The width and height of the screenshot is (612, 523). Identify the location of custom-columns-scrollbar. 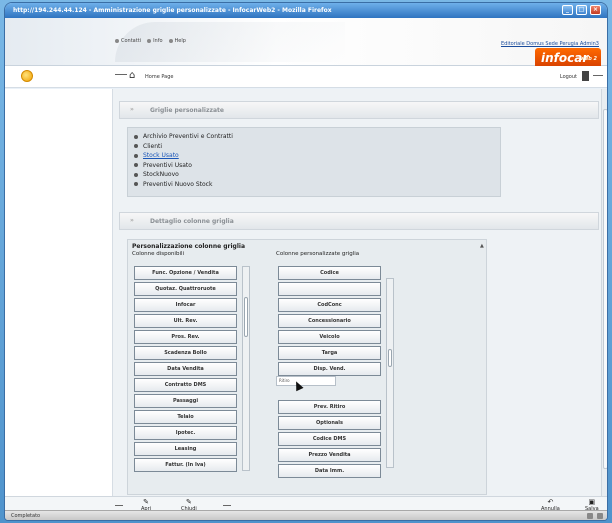
(390, 373).